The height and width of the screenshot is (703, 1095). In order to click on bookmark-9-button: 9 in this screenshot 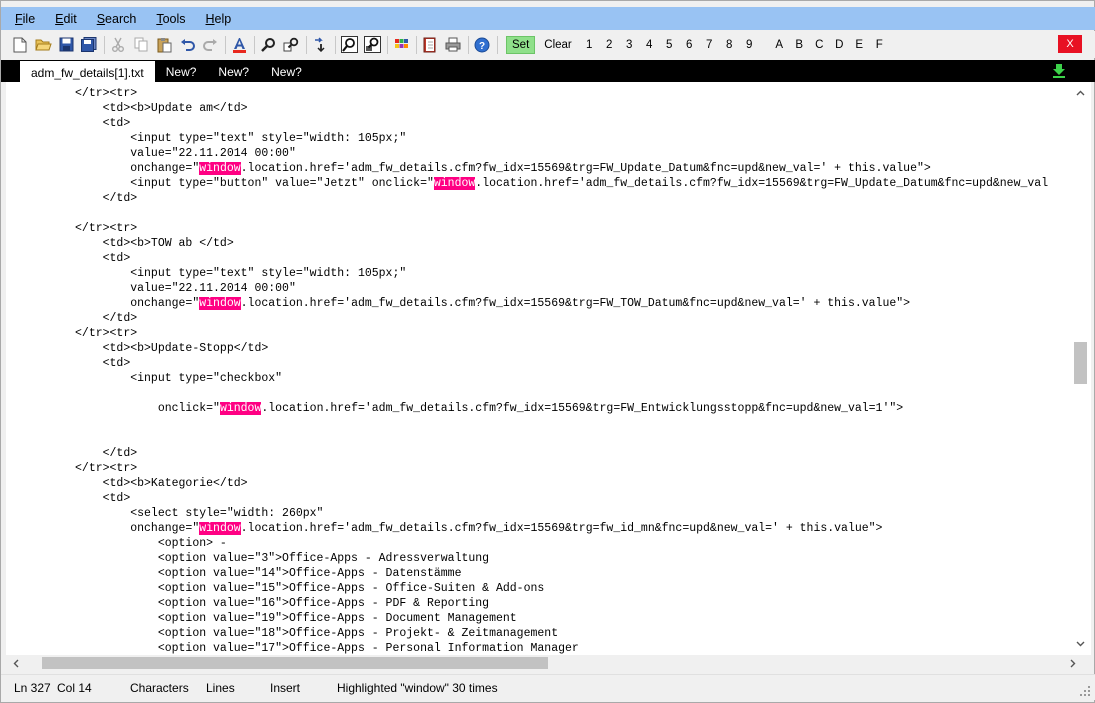, I will do `click(749, 45)`.